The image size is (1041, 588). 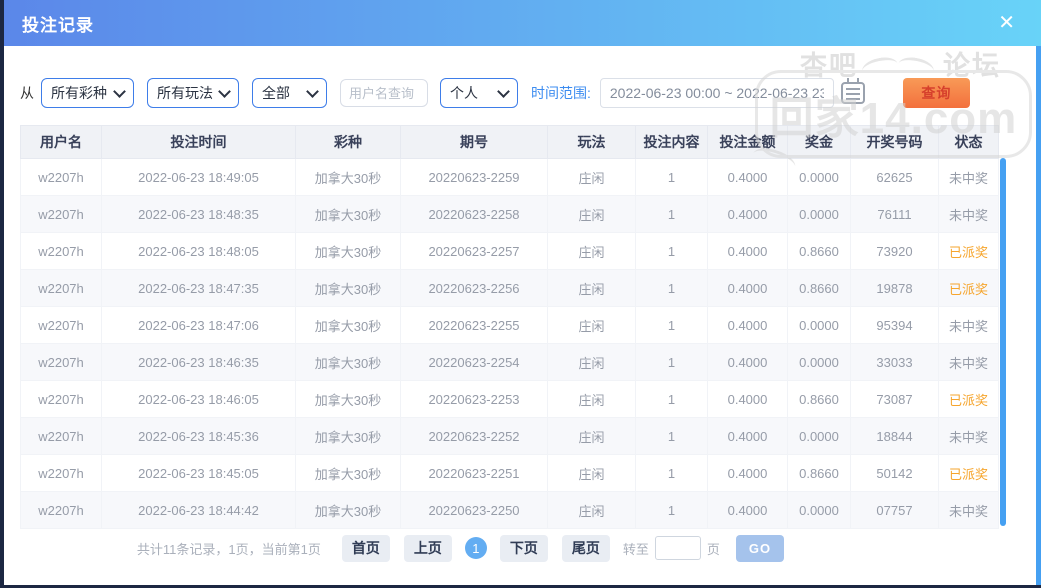 What do you see at coordinates (474, 177) in the screenshot?
I see `cell-issue: 20220623-2259` at bounding box center [474, 177].